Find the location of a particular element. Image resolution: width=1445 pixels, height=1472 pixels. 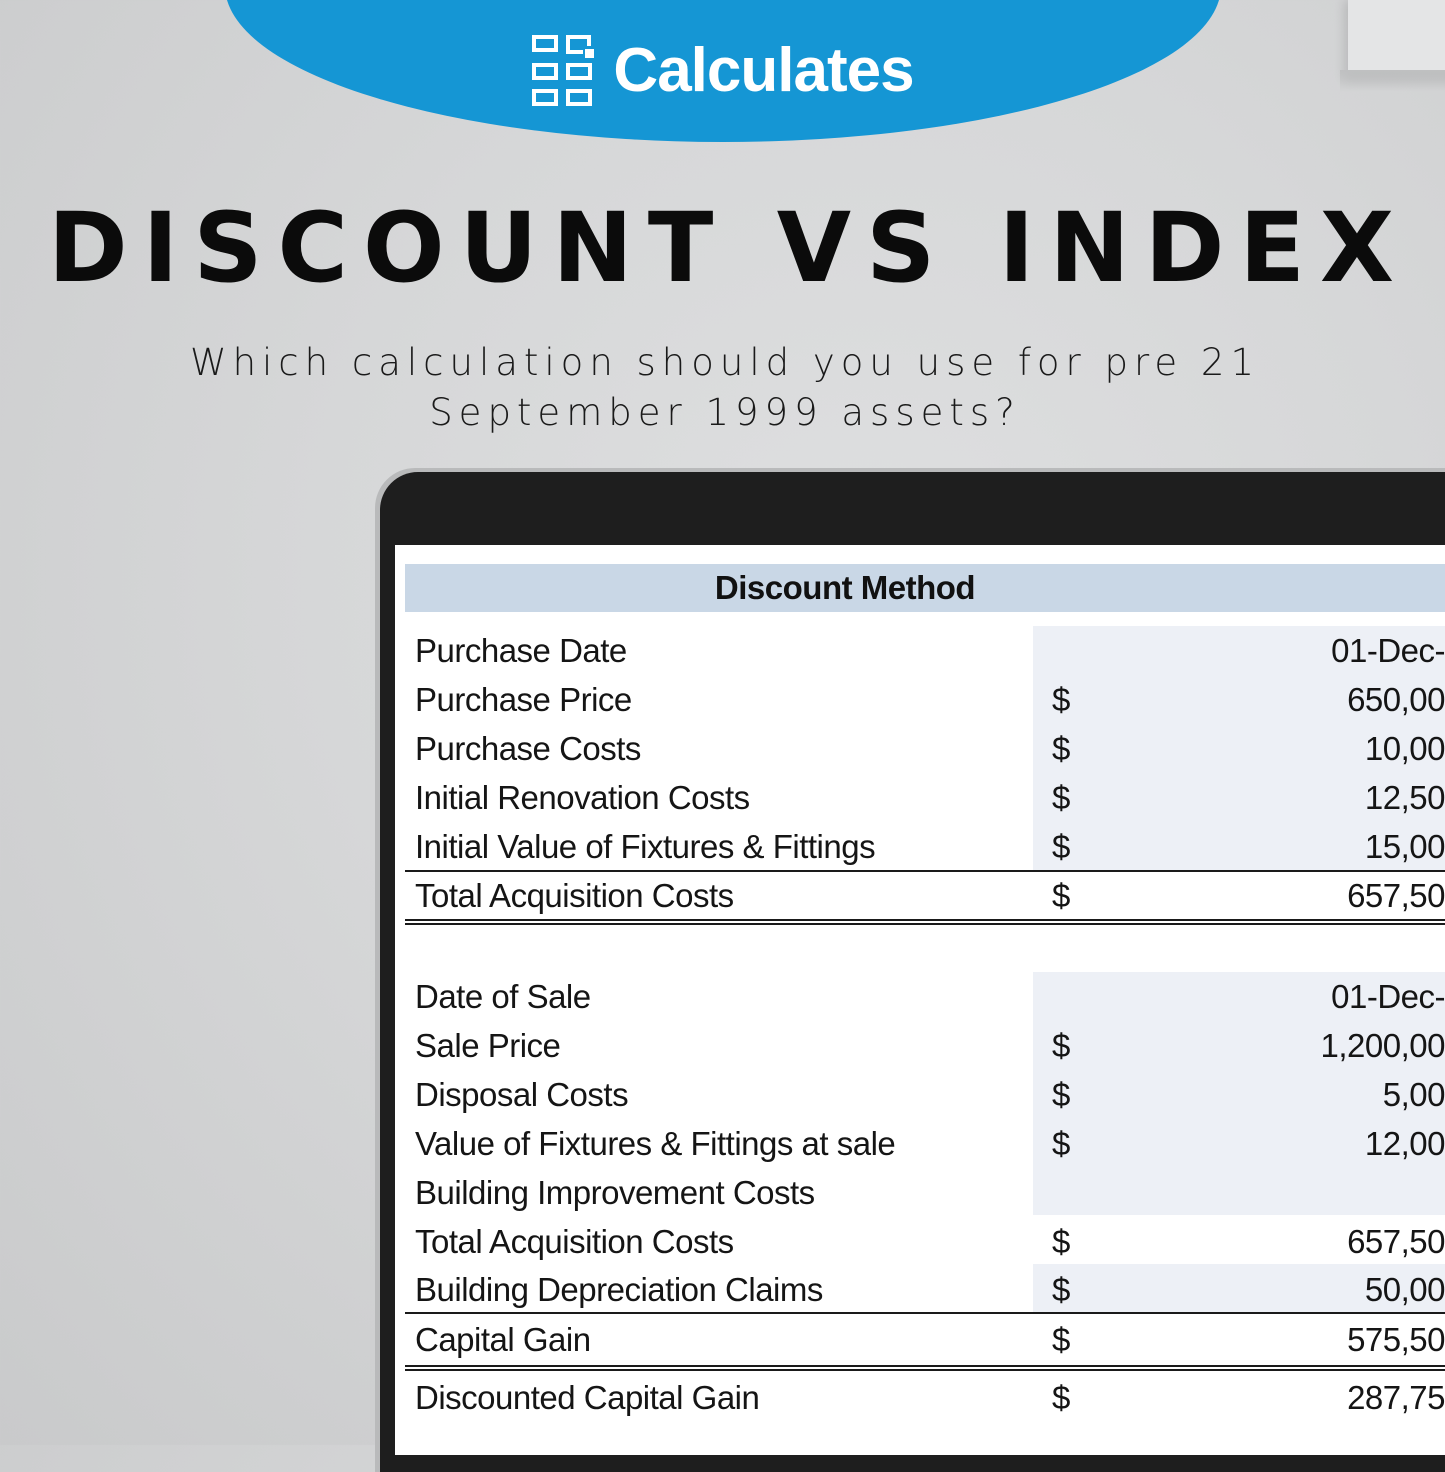

row-label: Purchase Date is located at coordinates (521, 650).